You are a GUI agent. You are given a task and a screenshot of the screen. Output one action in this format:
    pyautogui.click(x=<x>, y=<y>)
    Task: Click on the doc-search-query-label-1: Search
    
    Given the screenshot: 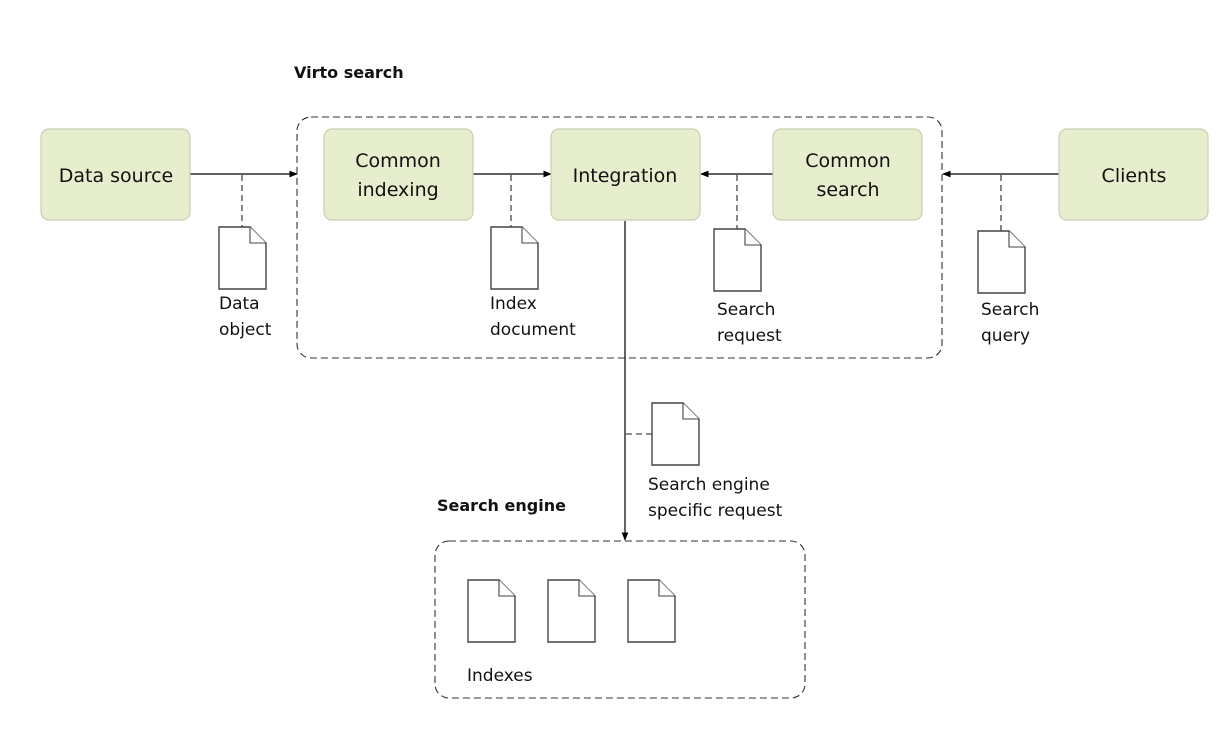 What is the action you would take?
    pyautogui.click(x=1010, y=310)
    